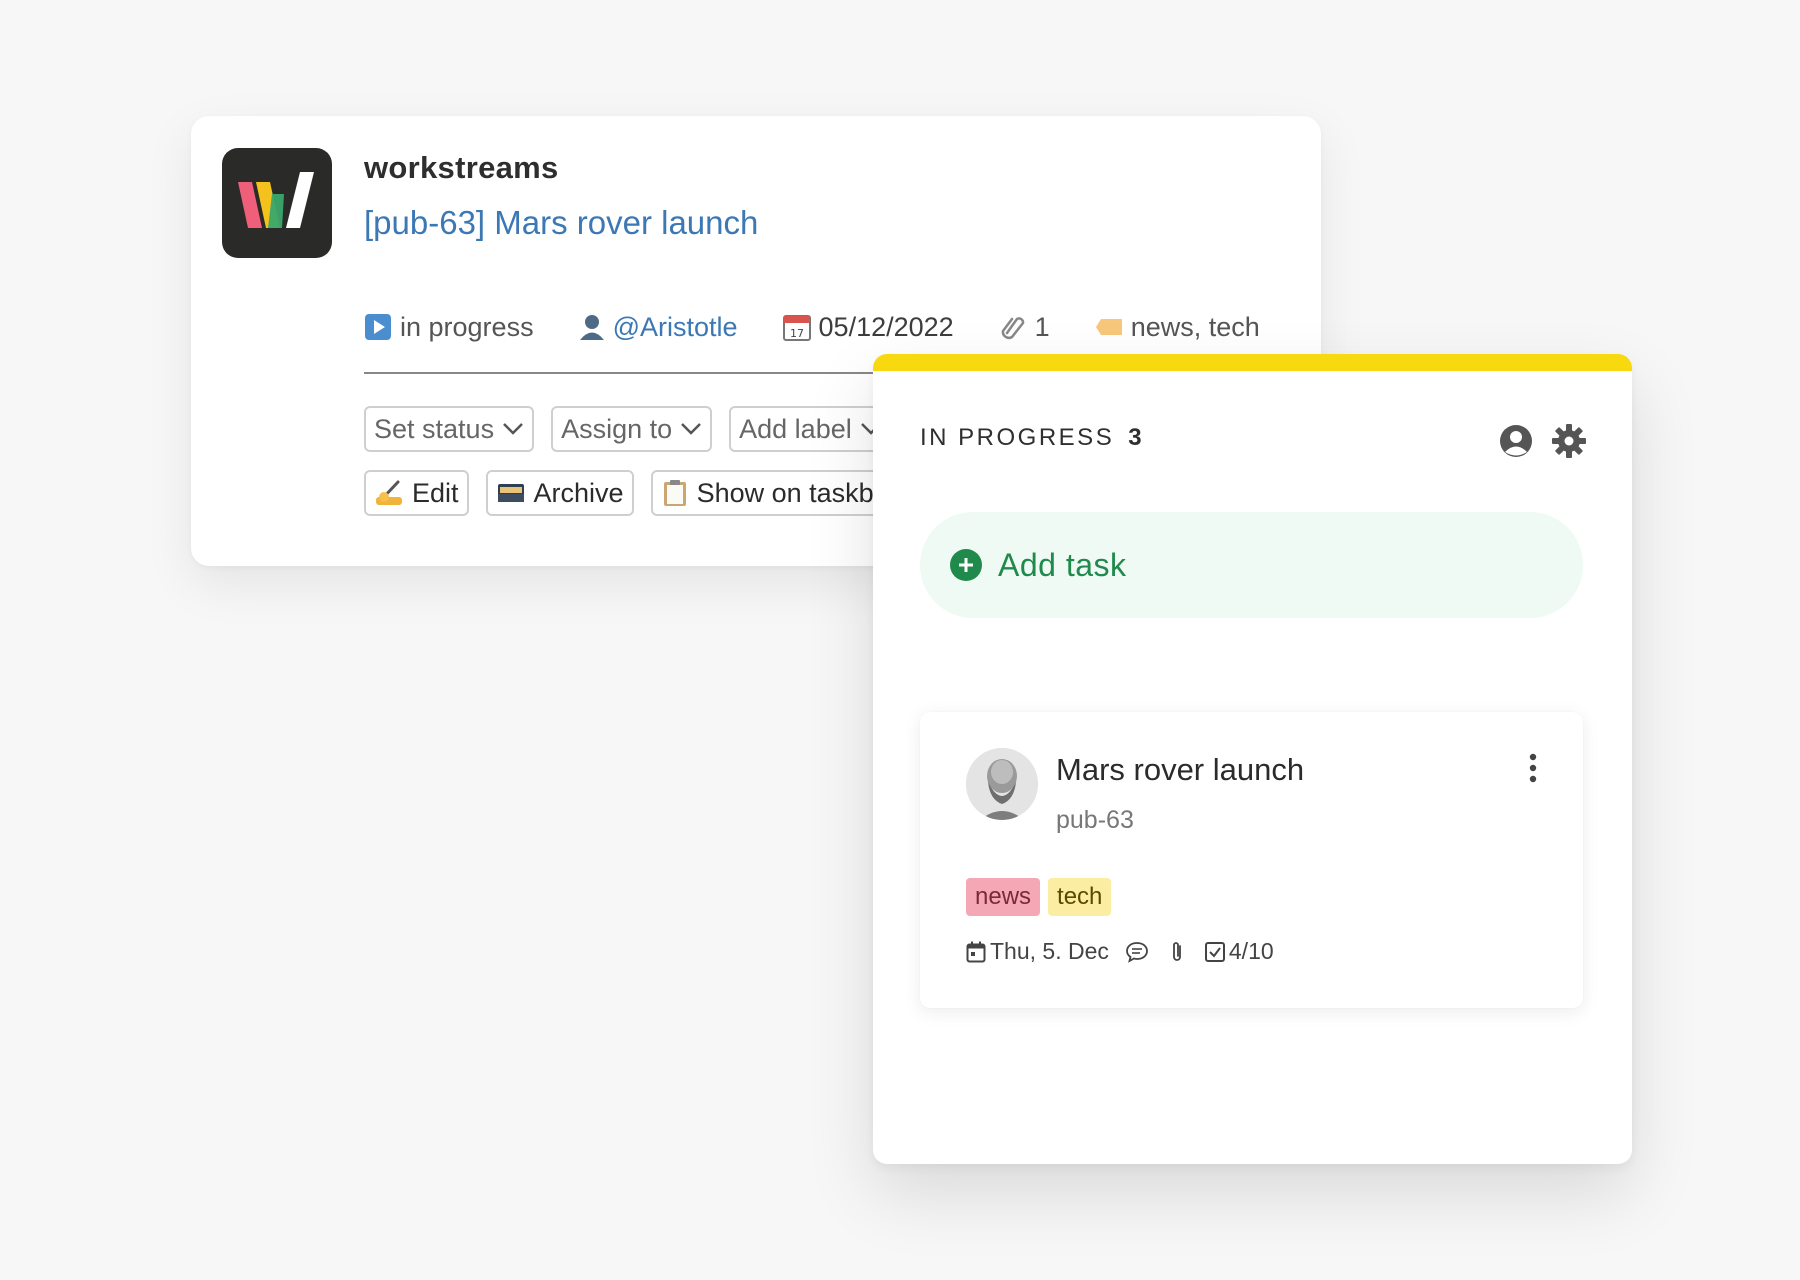  What do you see at coordinates (435, 492) in the screenshot?
I see `edit-label: Edit` at bounding box center [435, 492].